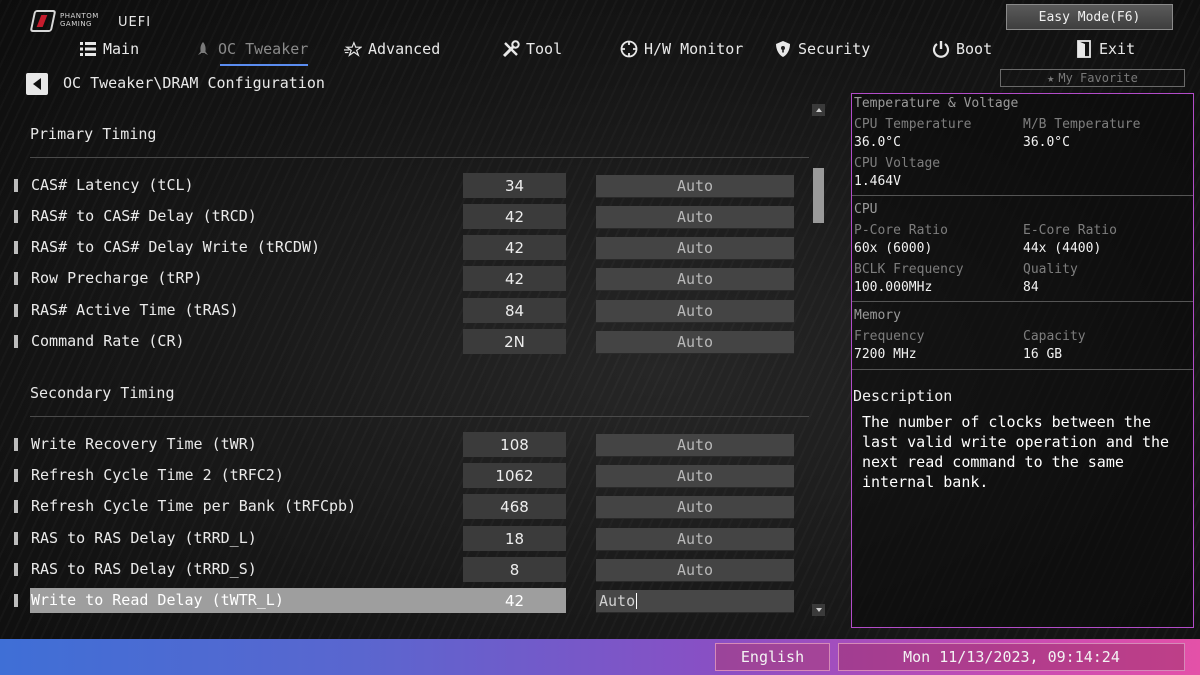 The image size is (1200, 675). I want to click on tab-boot: Boot, so click(962, 49).